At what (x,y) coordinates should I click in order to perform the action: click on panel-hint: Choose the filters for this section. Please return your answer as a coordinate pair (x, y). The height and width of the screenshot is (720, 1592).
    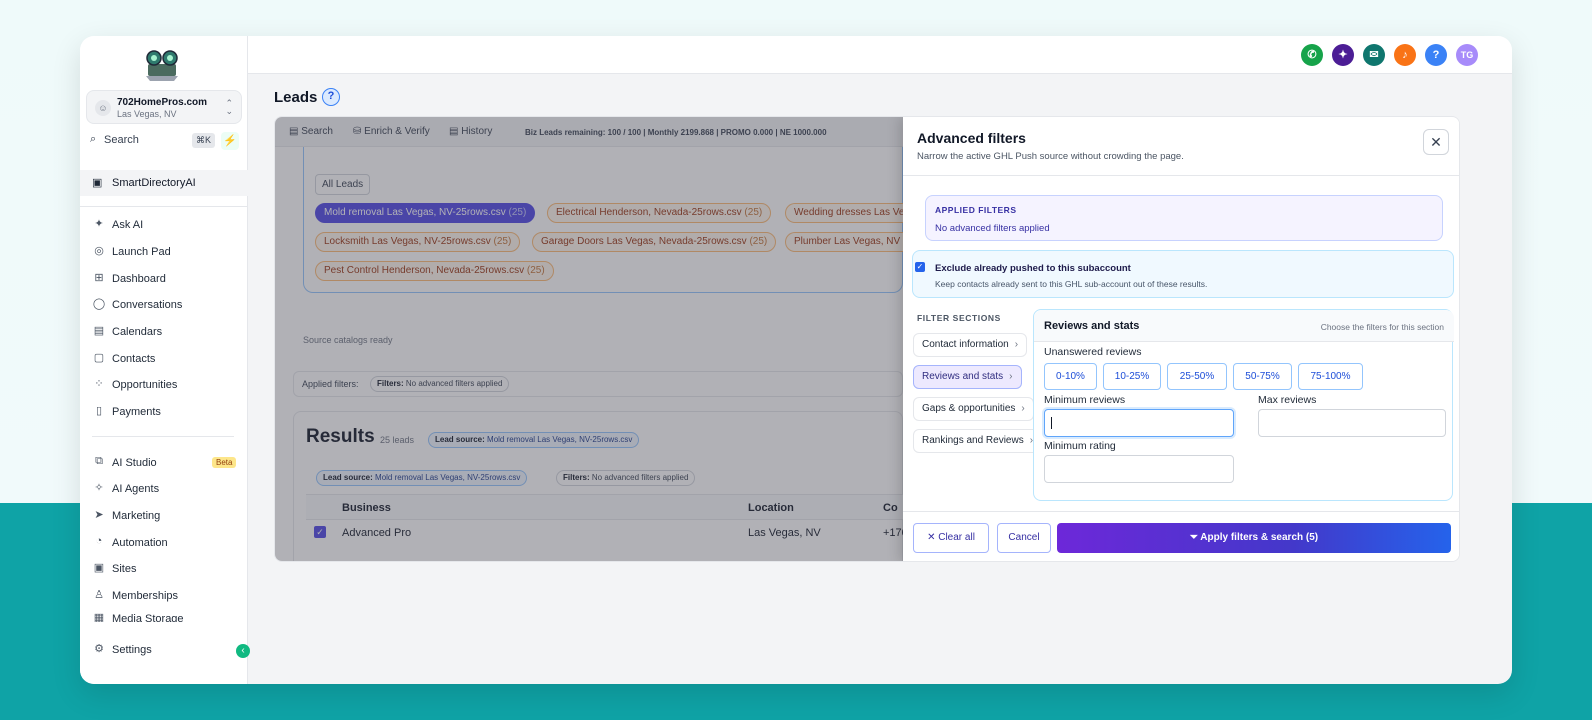
    Looking at the image, I should click on (1382, 327).